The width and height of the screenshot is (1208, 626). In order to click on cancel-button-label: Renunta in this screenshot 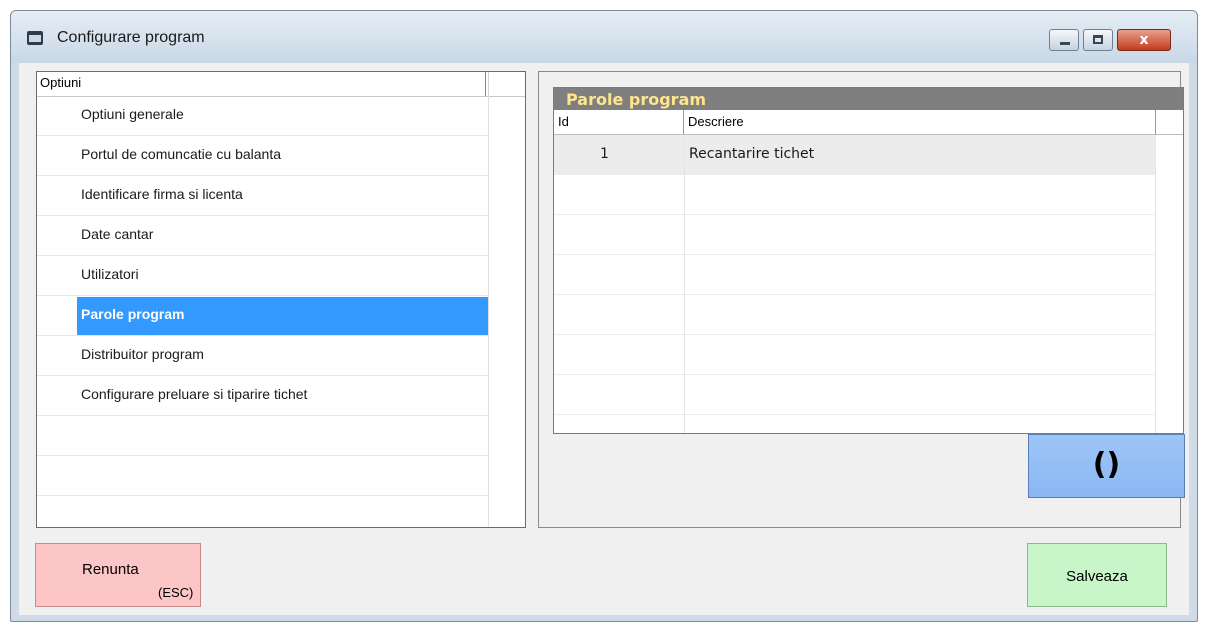, I will do `click(110, 569)`.